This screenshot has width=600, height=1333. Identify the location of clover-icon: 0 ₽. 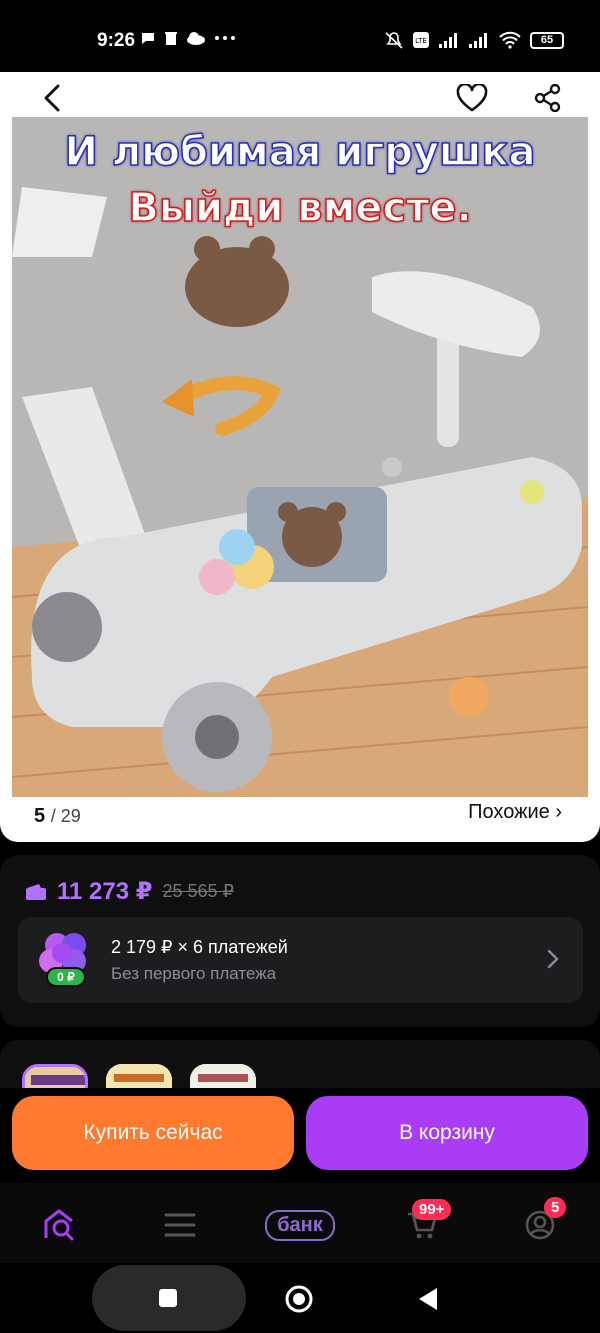
(62, 960).